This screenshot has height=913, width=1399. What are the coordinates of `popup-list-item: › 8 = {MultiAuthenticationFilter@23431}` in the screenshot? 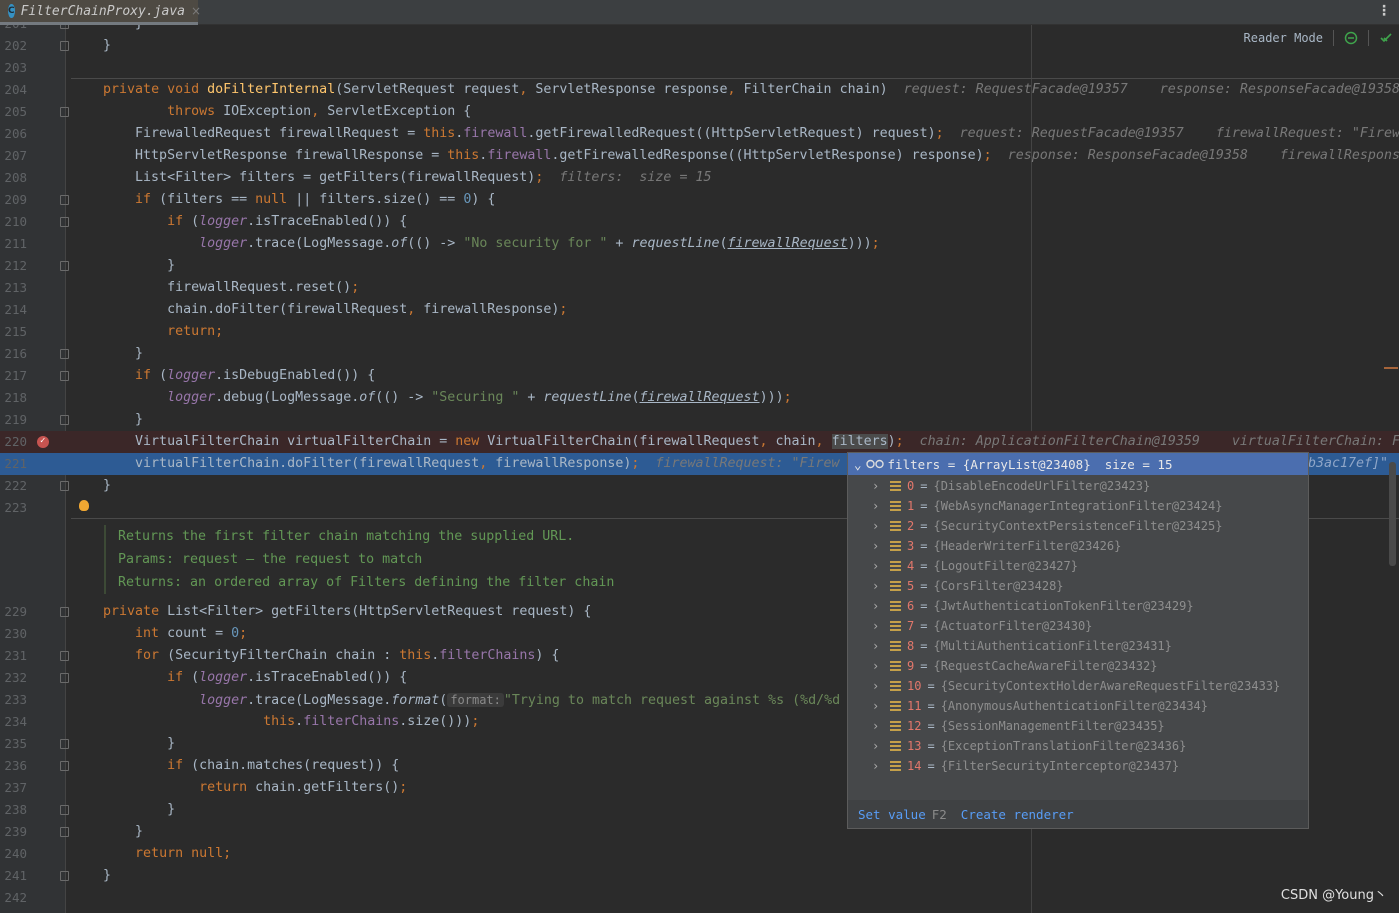 It's located at (1078, 646).